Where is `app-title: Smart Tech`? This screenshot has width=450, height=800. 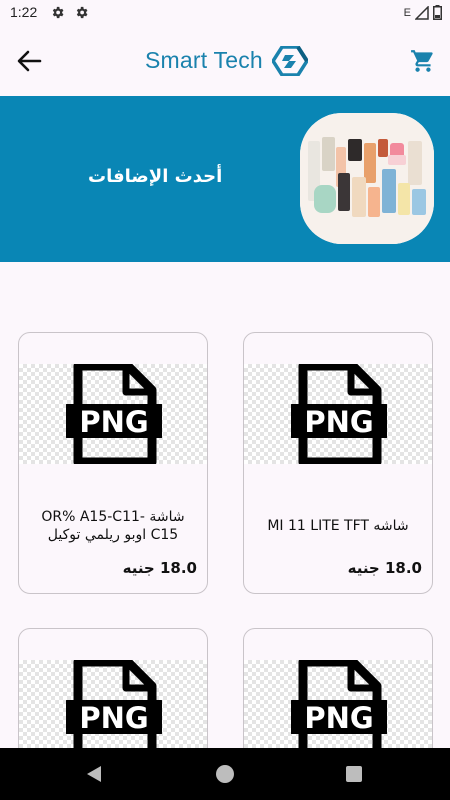 app-title: Smart Tech is located at coordinates (204, 60).